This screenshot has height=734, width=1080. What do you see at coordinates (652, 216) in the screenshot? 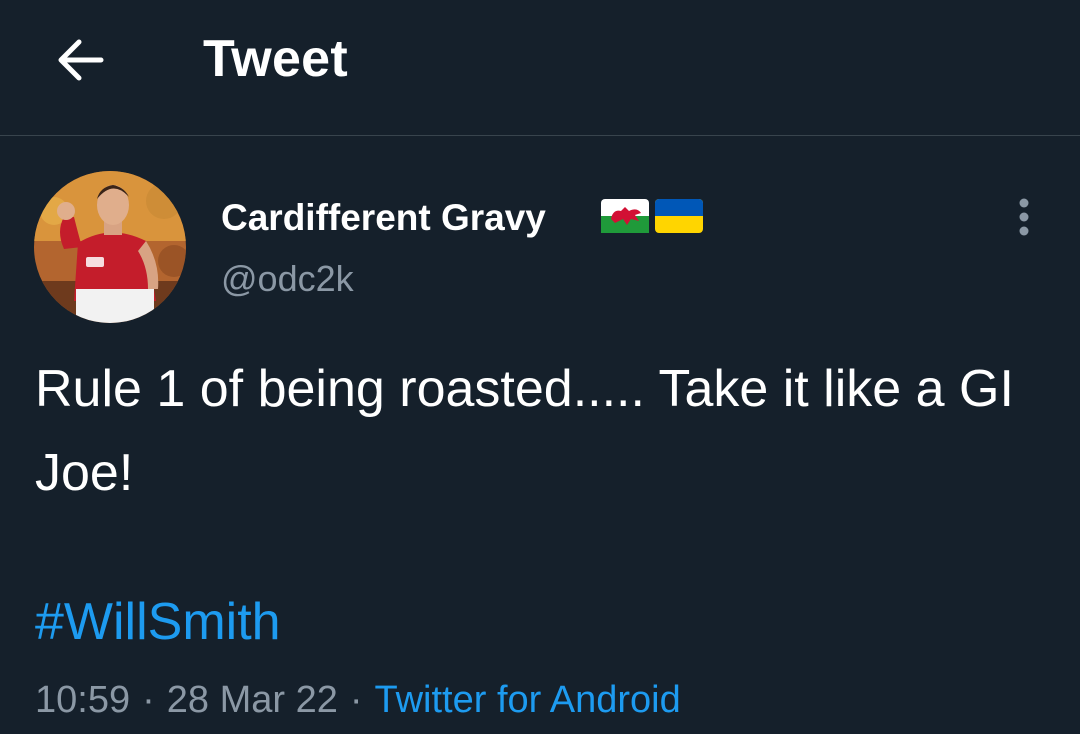
I see `flag-emojis` at bounding box center [652, 216].